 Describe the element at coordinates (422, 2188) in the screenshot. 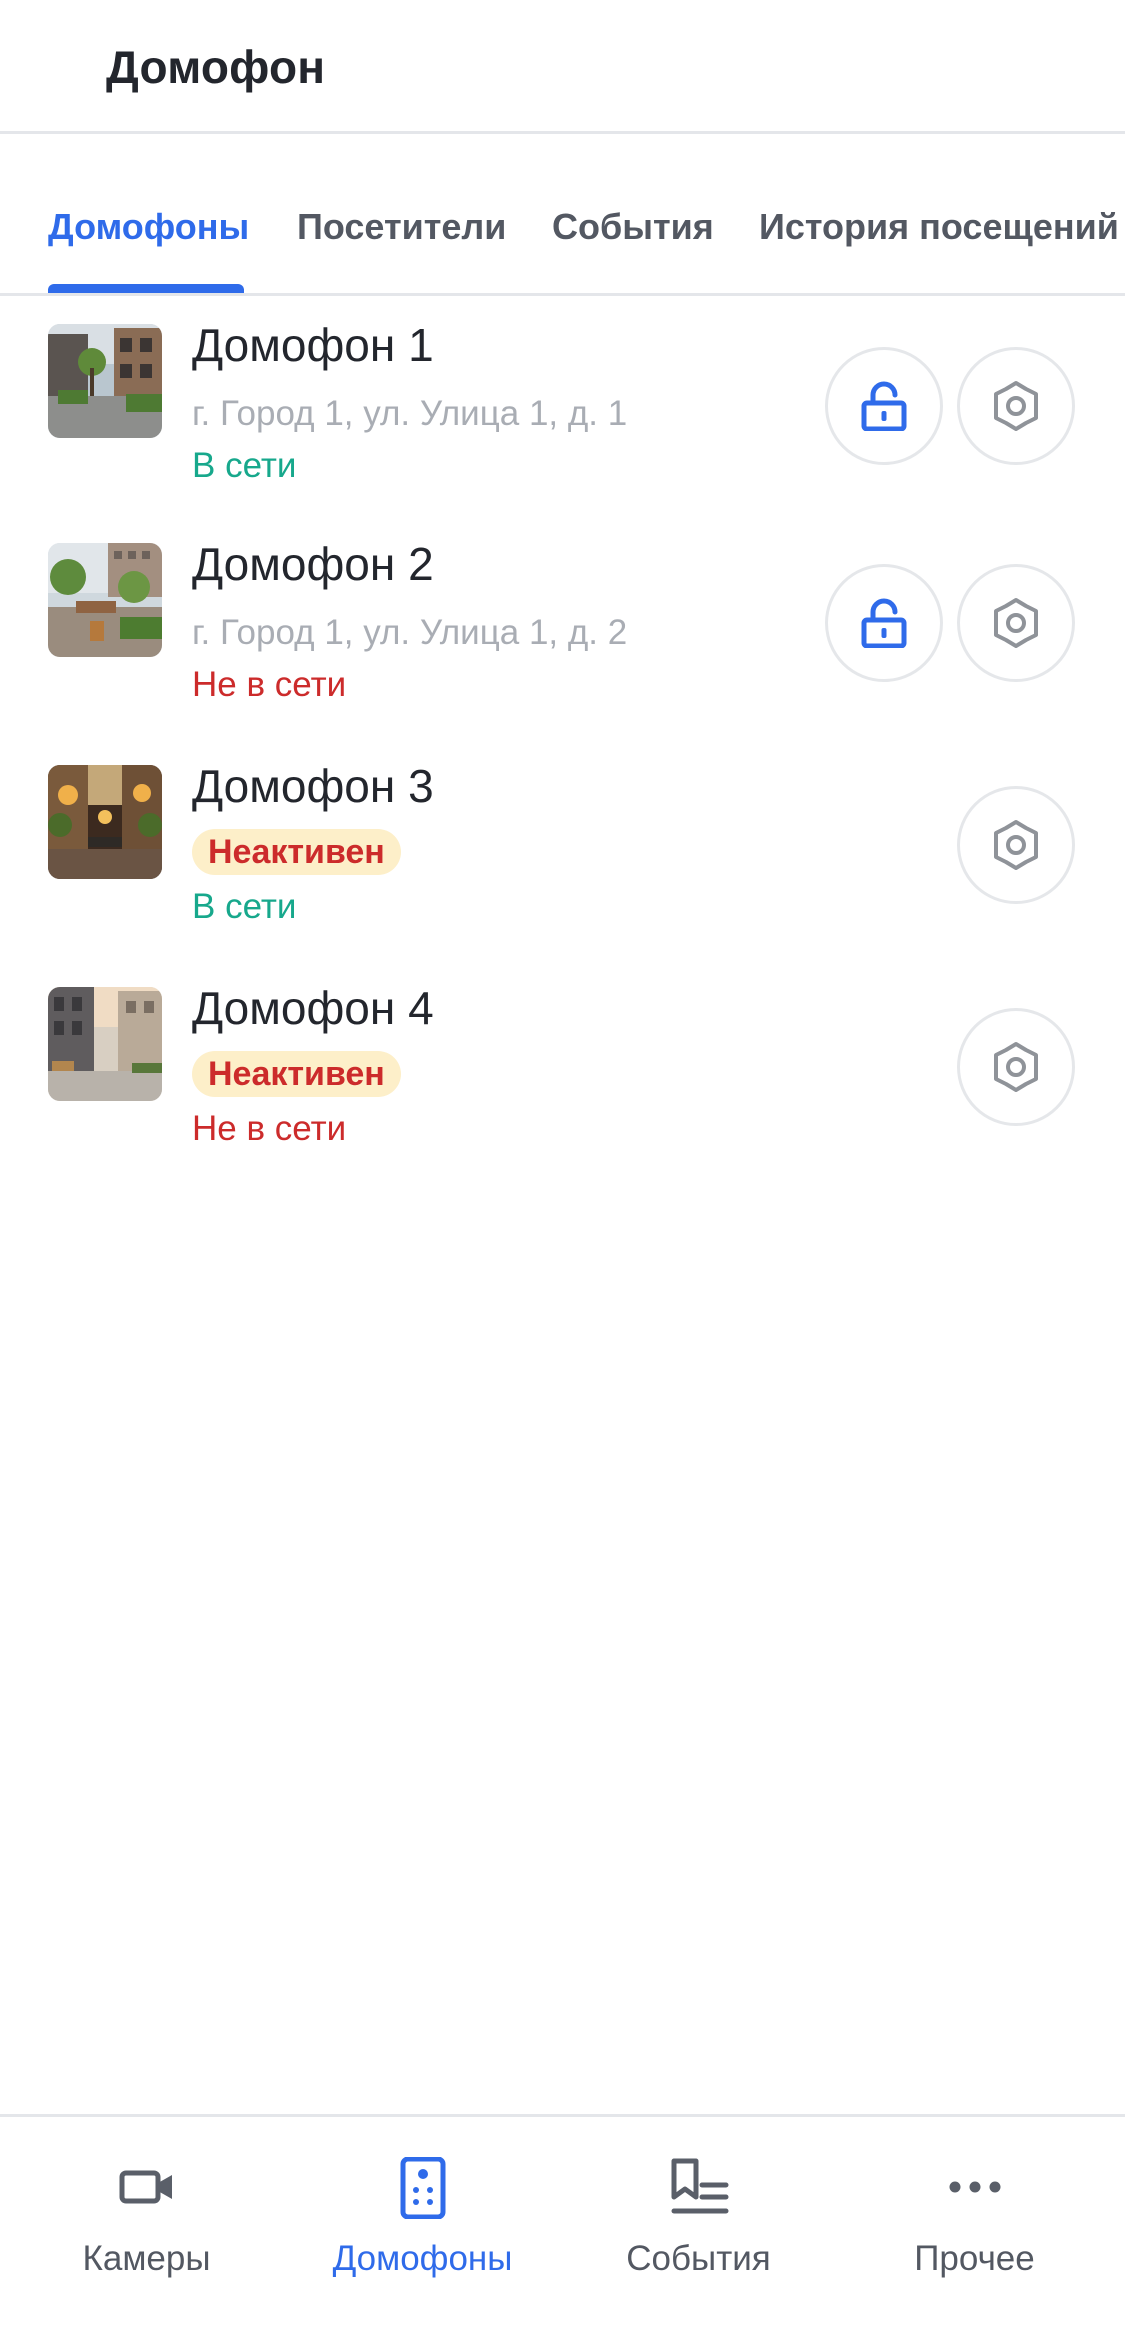

I see `intercom-icon` at that location.